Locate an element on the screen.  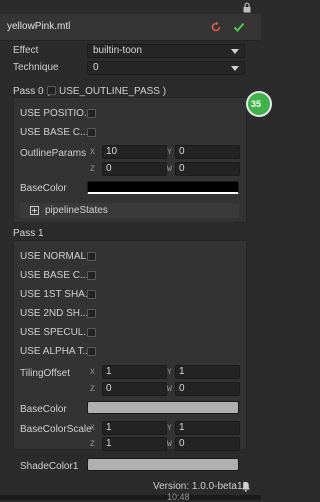
tiling-z-input: 0 is located at coordinates (134, 389).